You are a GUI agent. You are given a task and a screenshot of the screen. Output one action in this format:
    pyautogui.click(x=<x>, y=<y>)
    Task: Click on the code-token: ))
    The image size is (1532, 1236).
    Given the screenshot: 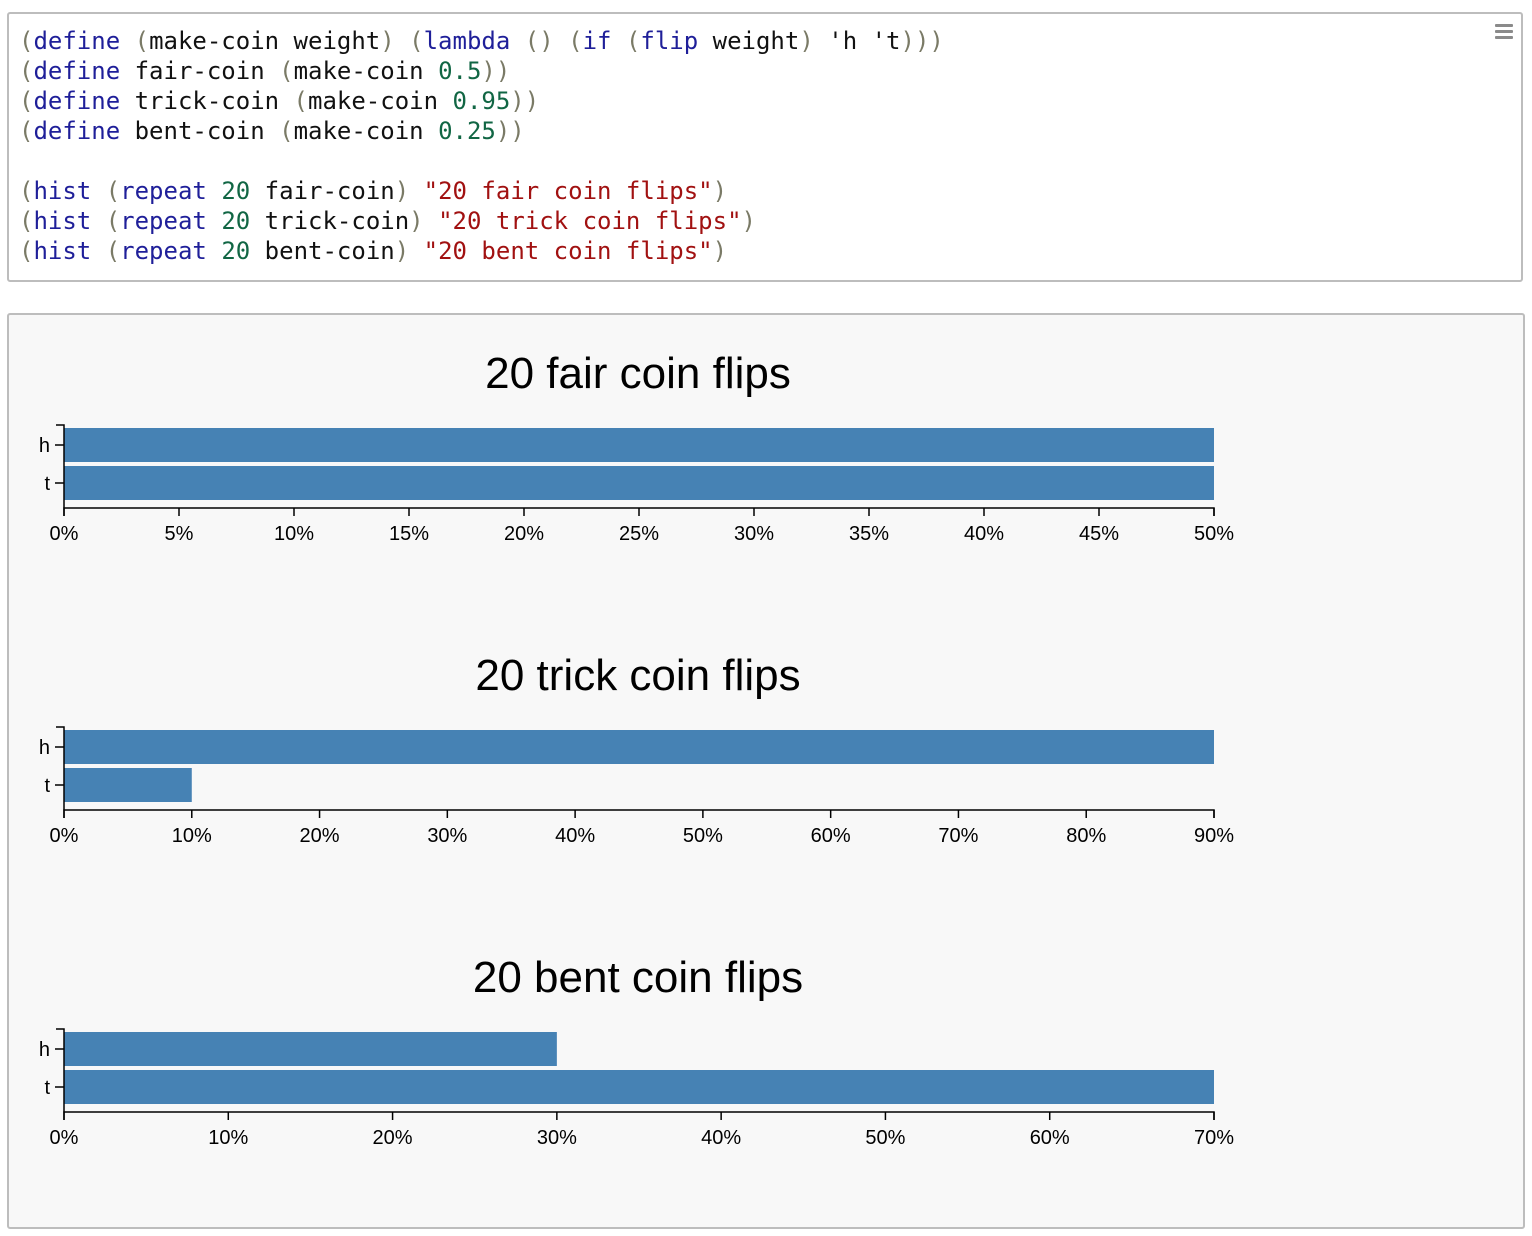 What is the action you would take?
    pyautogui.click(x=525, y=101)
    